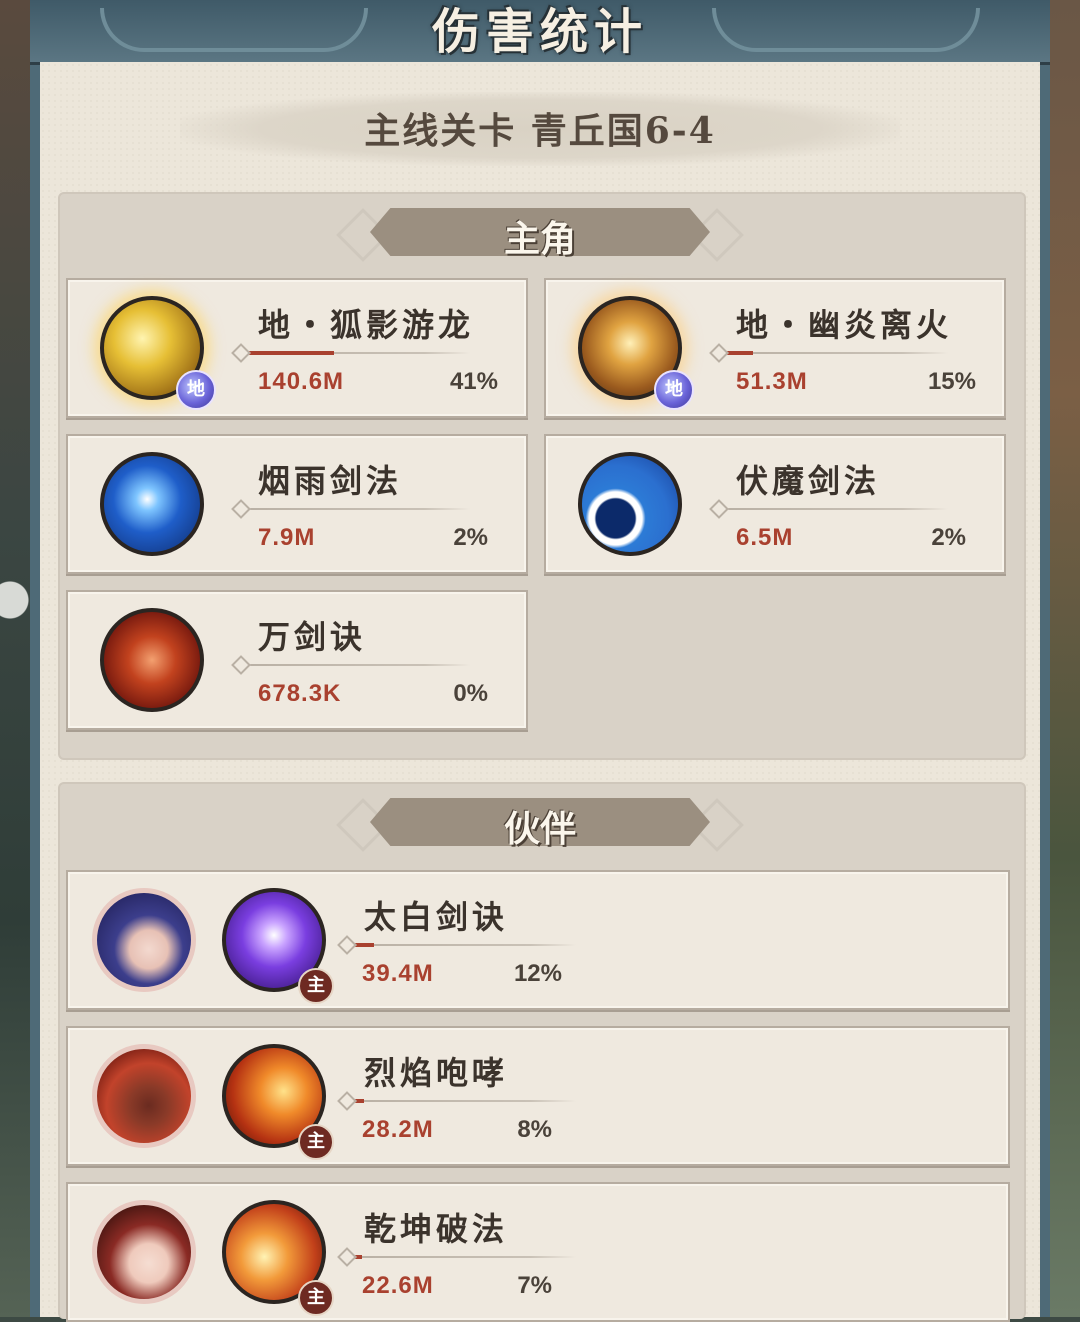  What do you see at coordinates (951, 381) in the screenshot?
I see `damage-percent: 15%` at bounding box center [951, 381].